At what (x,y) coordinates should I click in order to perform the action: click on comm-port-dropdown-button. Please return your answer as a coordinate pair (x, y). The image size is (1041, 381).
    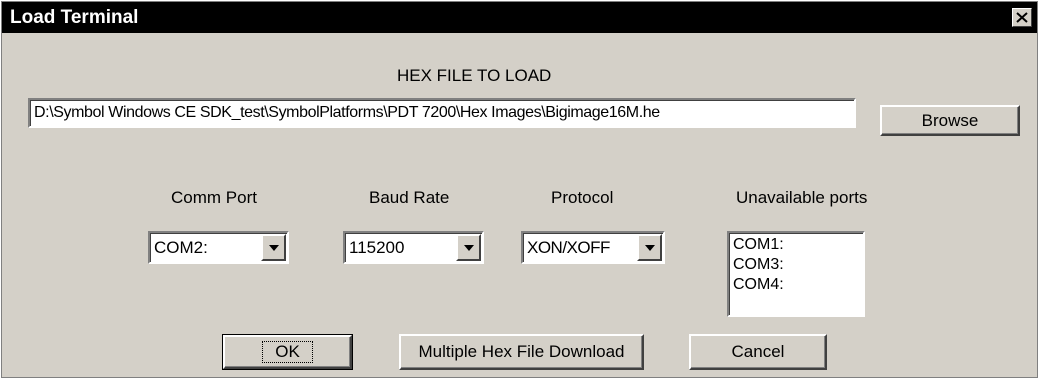
    Looking at the image, I should click on (273, 247).